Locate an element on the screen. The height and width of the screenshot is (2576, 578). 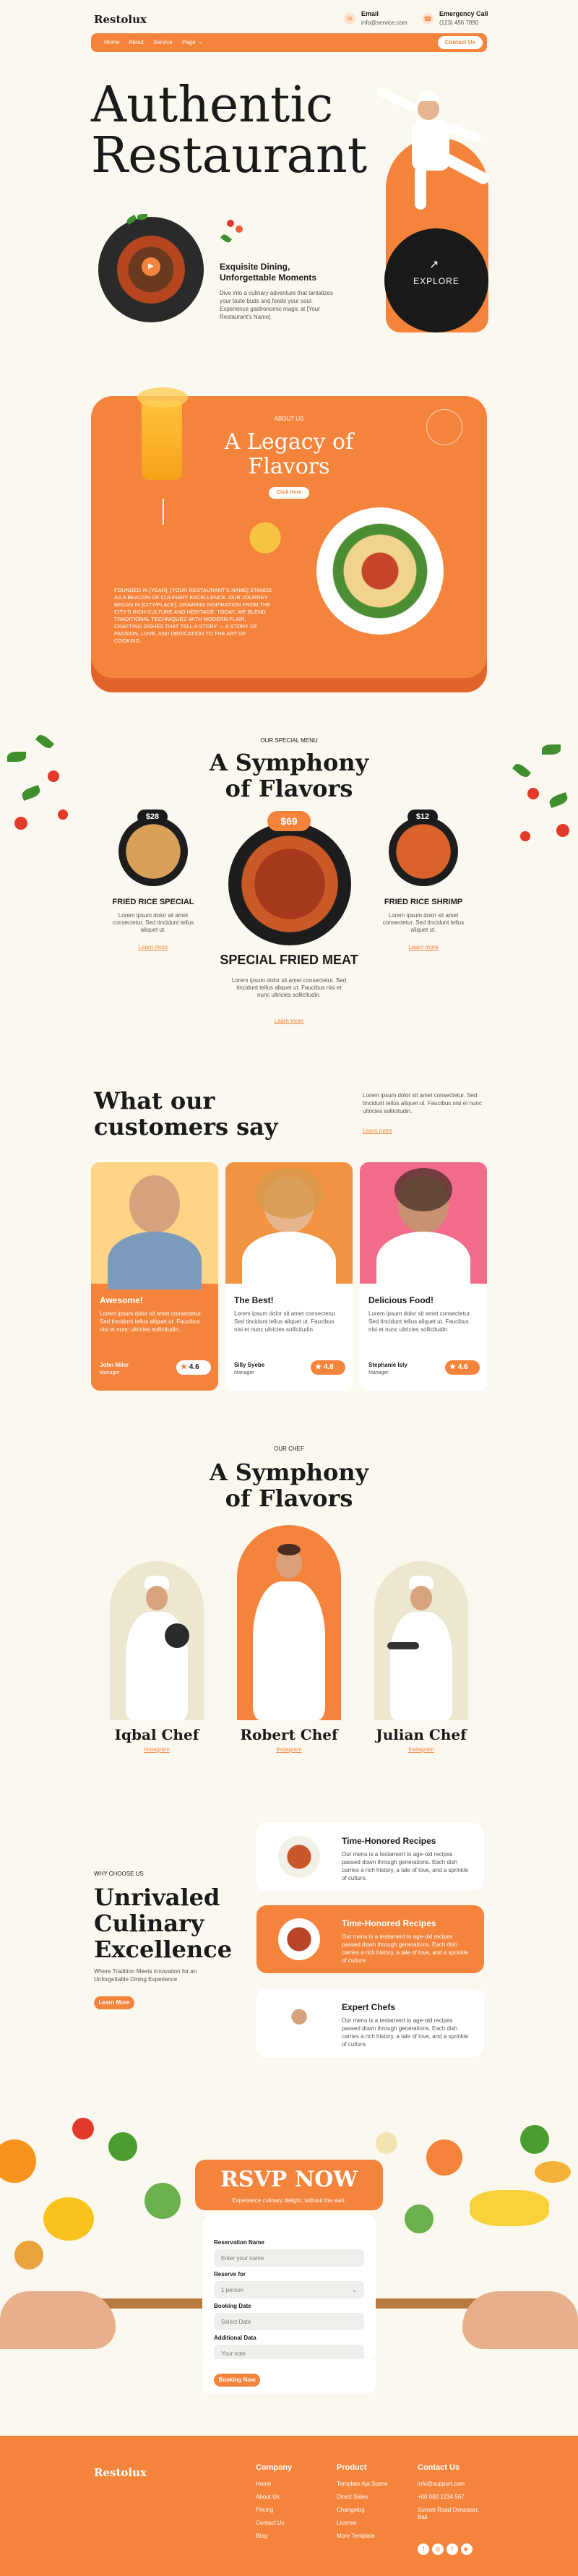
rating-value: 4.8 is located at coordinates (328, 1367).